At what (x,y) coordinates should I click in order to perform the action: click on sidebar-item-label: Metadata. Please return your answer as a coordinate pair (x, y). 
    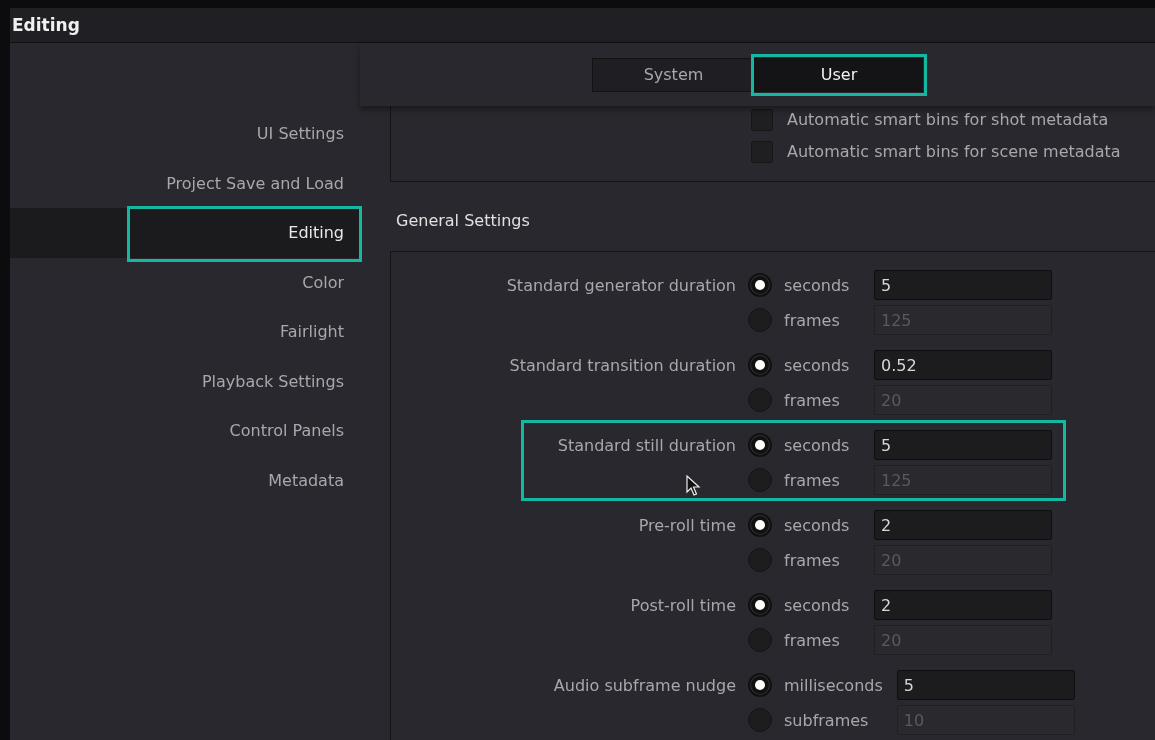
    Looking at the image, I should click on (306, 480).